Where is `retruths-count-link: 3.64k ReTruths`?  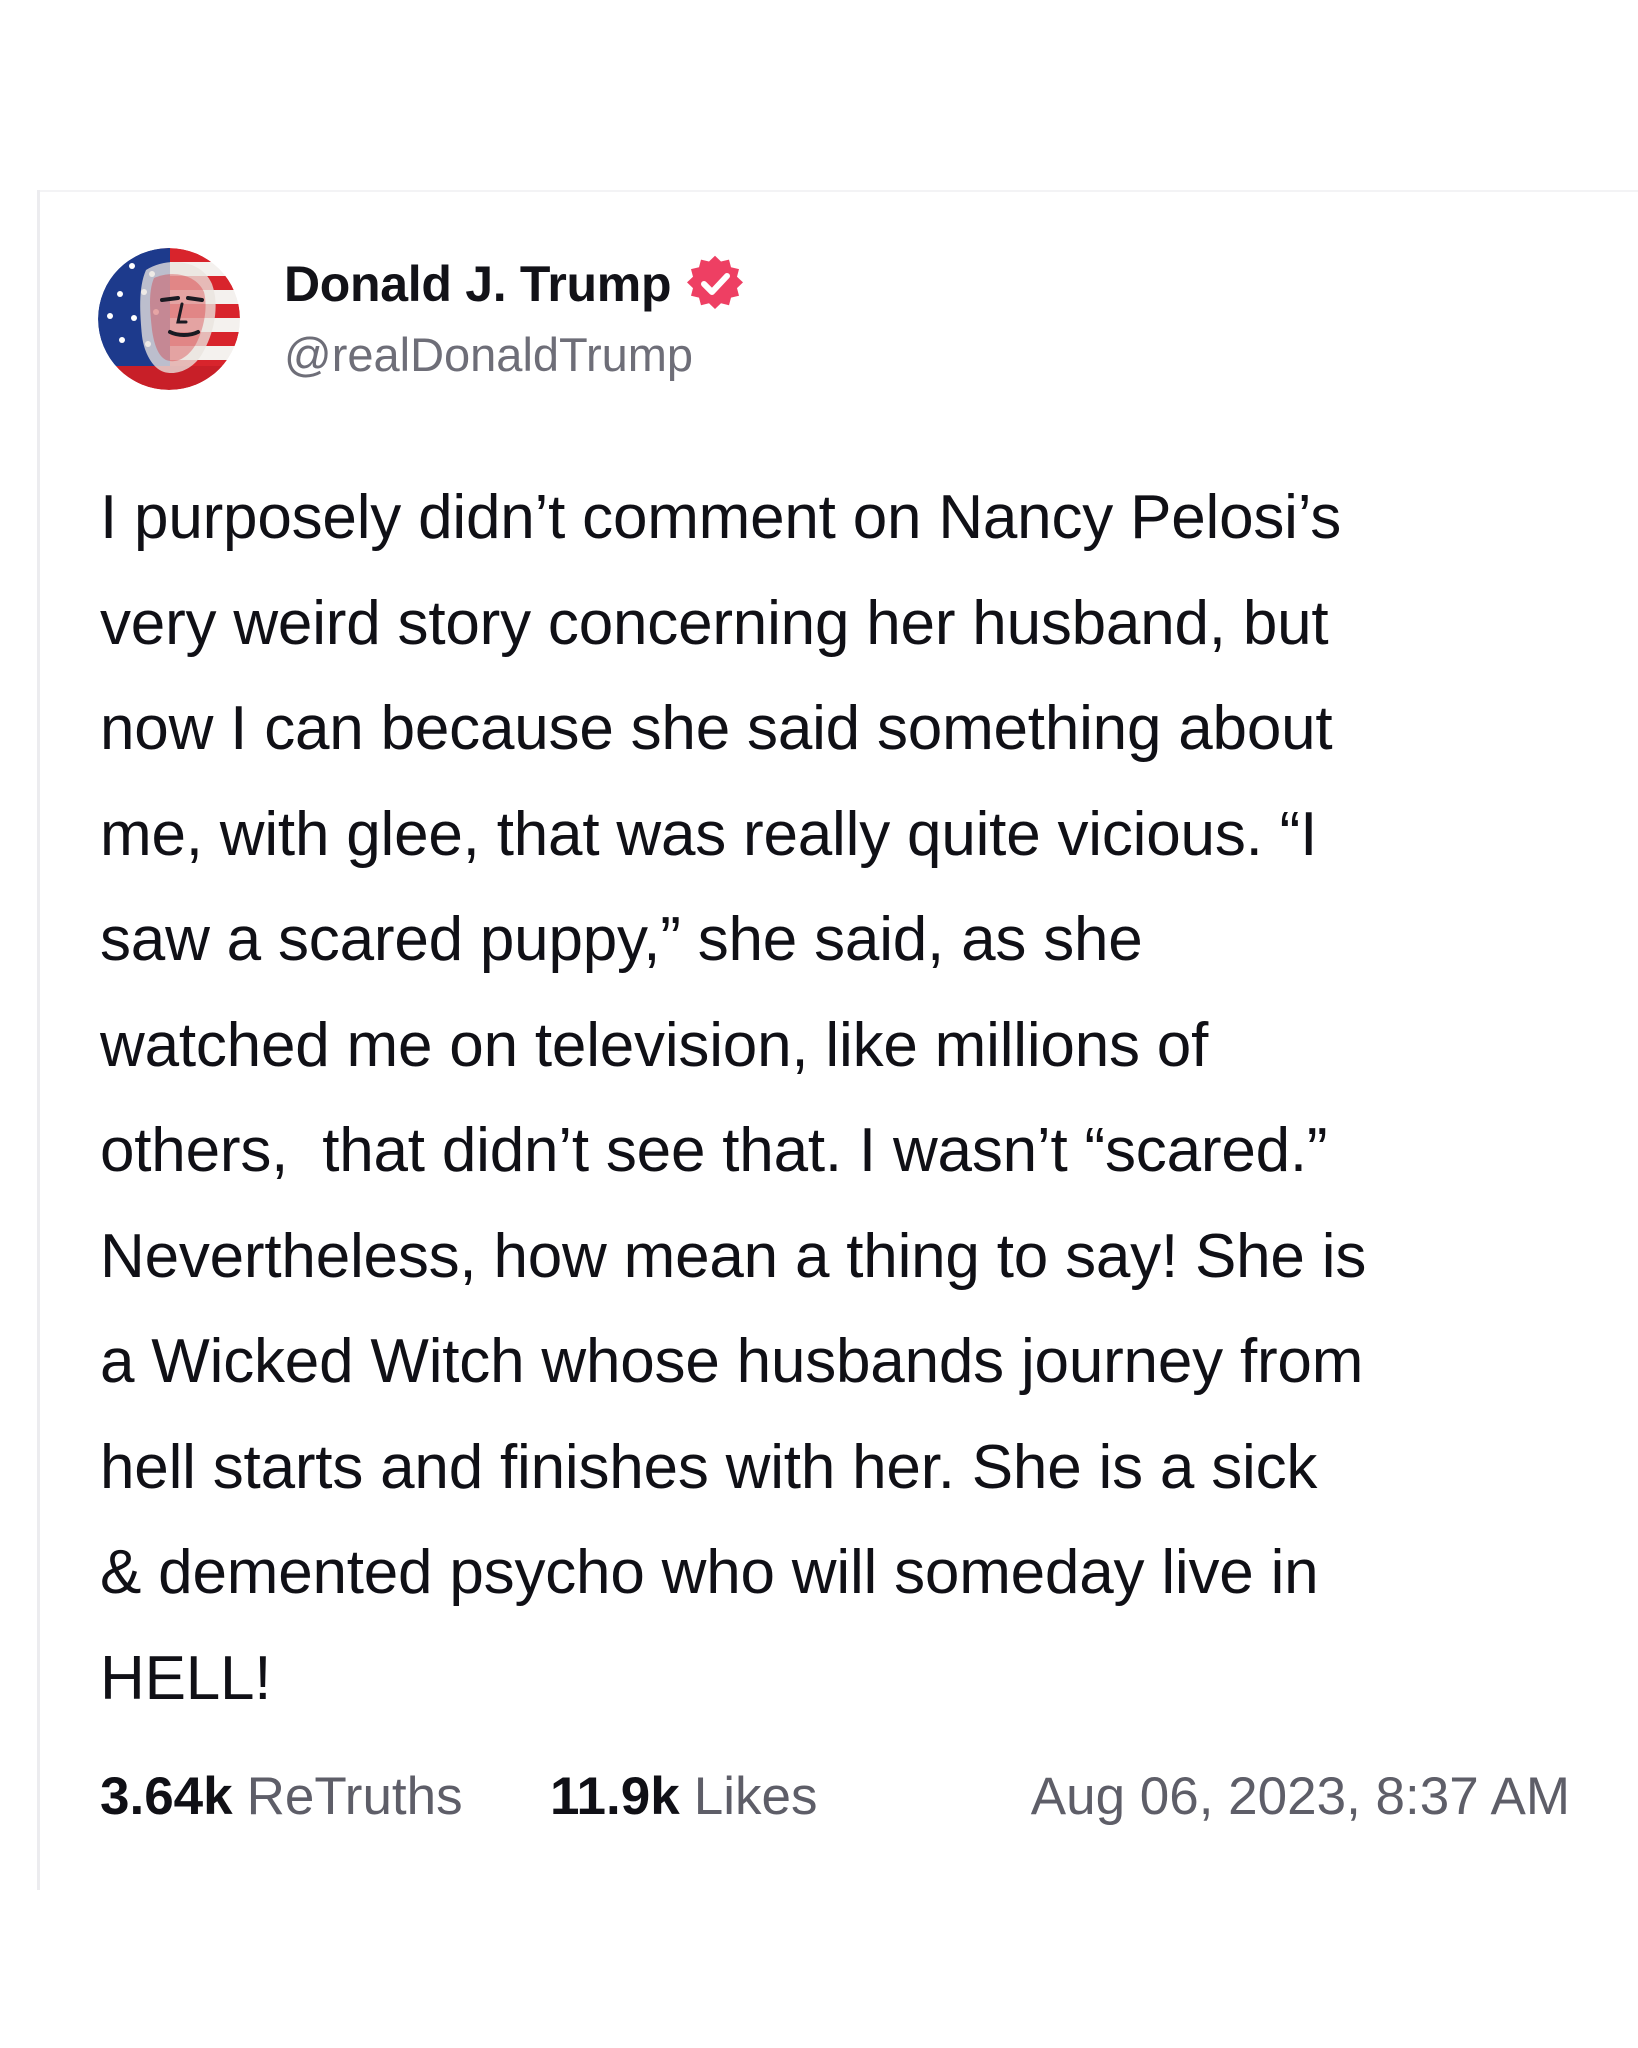 retruths-count-link: 3.64k ReTruths is located at coordinates (281, 1797).